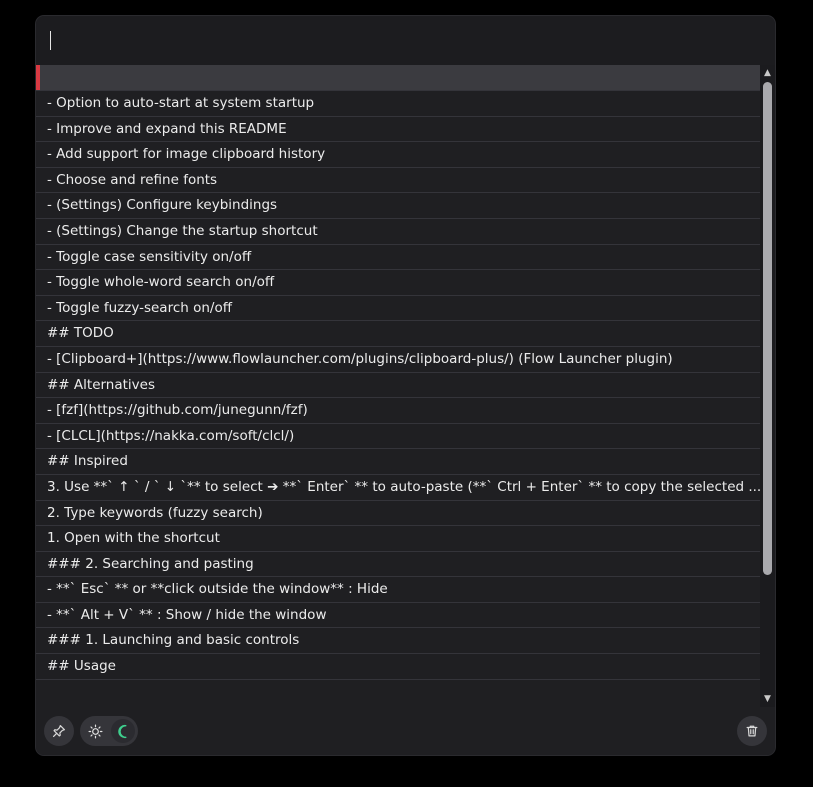 The width and height of the screenshot is (813, 787). I want to click on pin-button, so click(59, 731).